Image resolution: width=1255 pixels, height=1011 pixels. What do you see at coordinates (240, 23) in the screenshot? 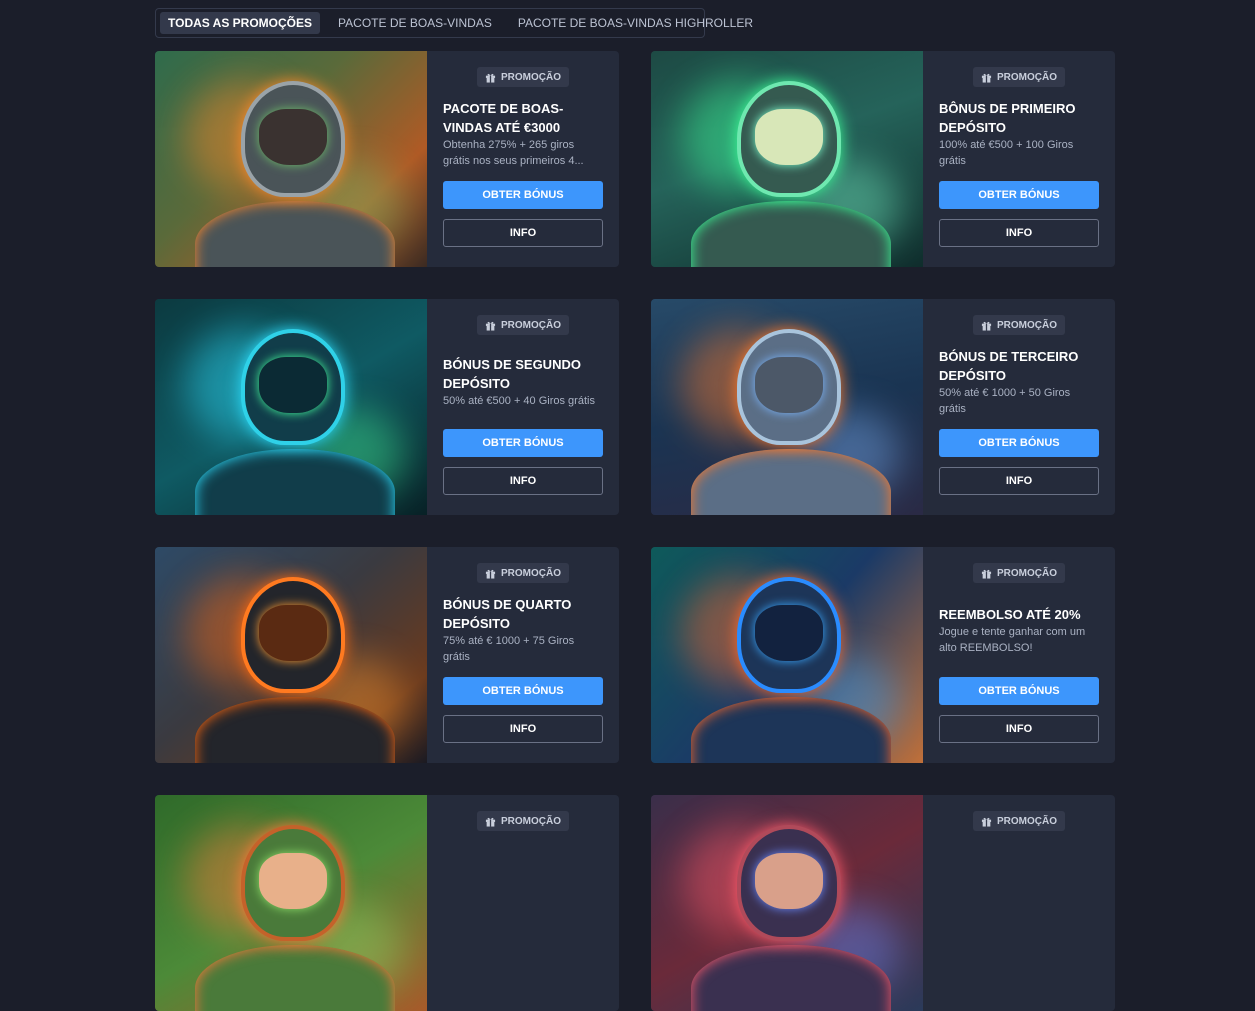
I see `tab-all-promotions: TODAS AS PROMOÇÕES` at bounding box center [240, 23].